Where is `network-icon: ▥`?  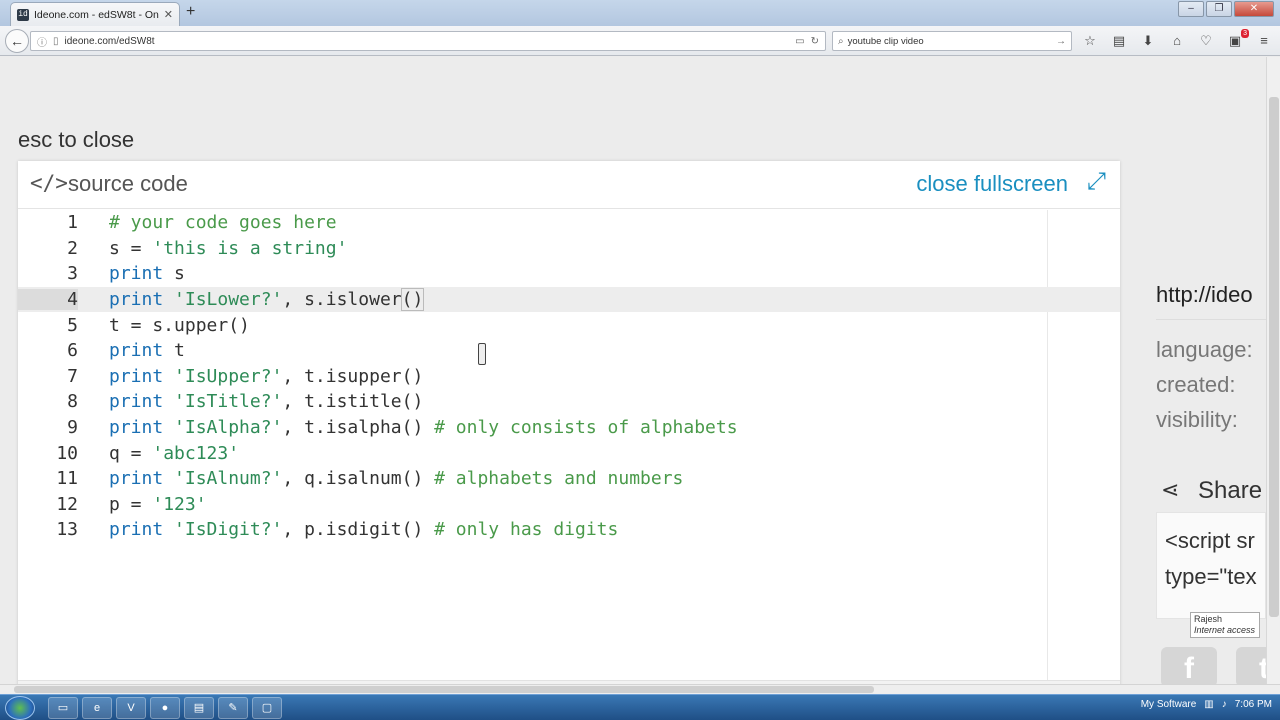
network-icon: ▥ is located at coordinates (1208, 704).